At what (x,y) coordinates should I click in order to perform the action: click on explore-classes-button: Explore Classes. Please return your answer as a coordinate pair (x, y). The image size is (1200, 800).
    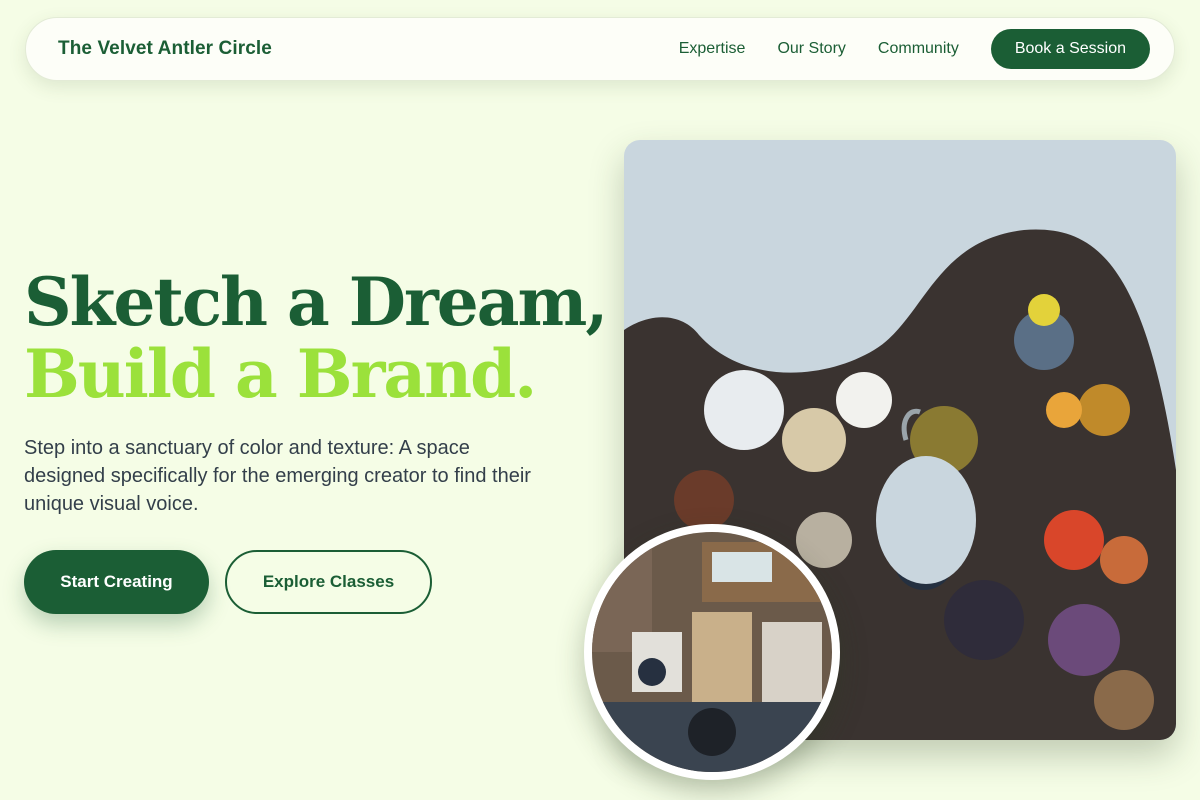
    Looking at the image, I should click on (328, 582).